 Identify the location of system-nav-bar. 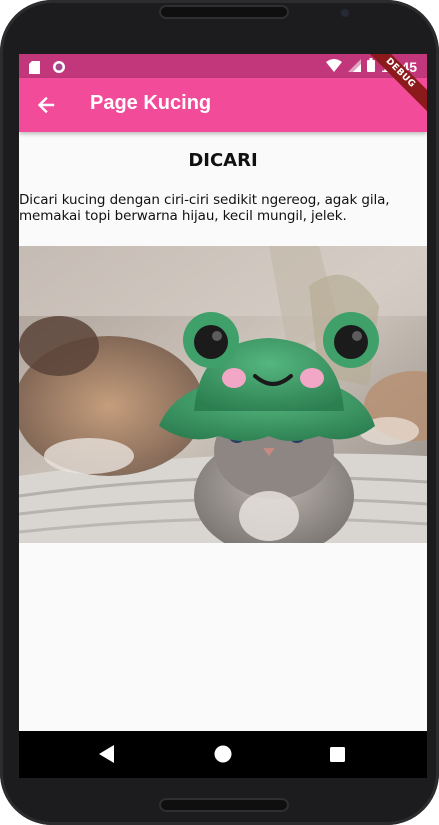
(223, 754).